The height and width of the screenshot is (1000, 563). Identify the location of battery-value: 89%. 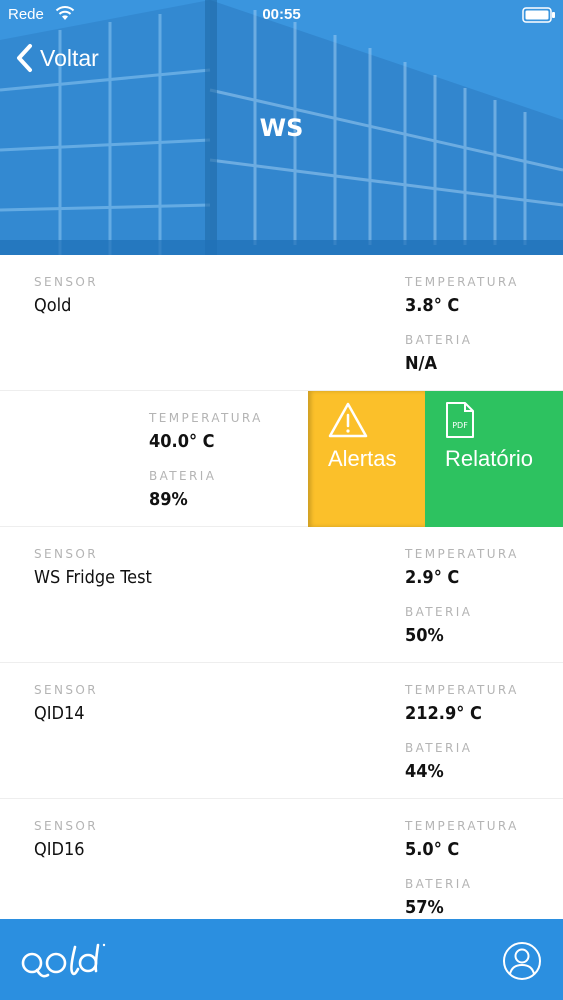
(168, 499).